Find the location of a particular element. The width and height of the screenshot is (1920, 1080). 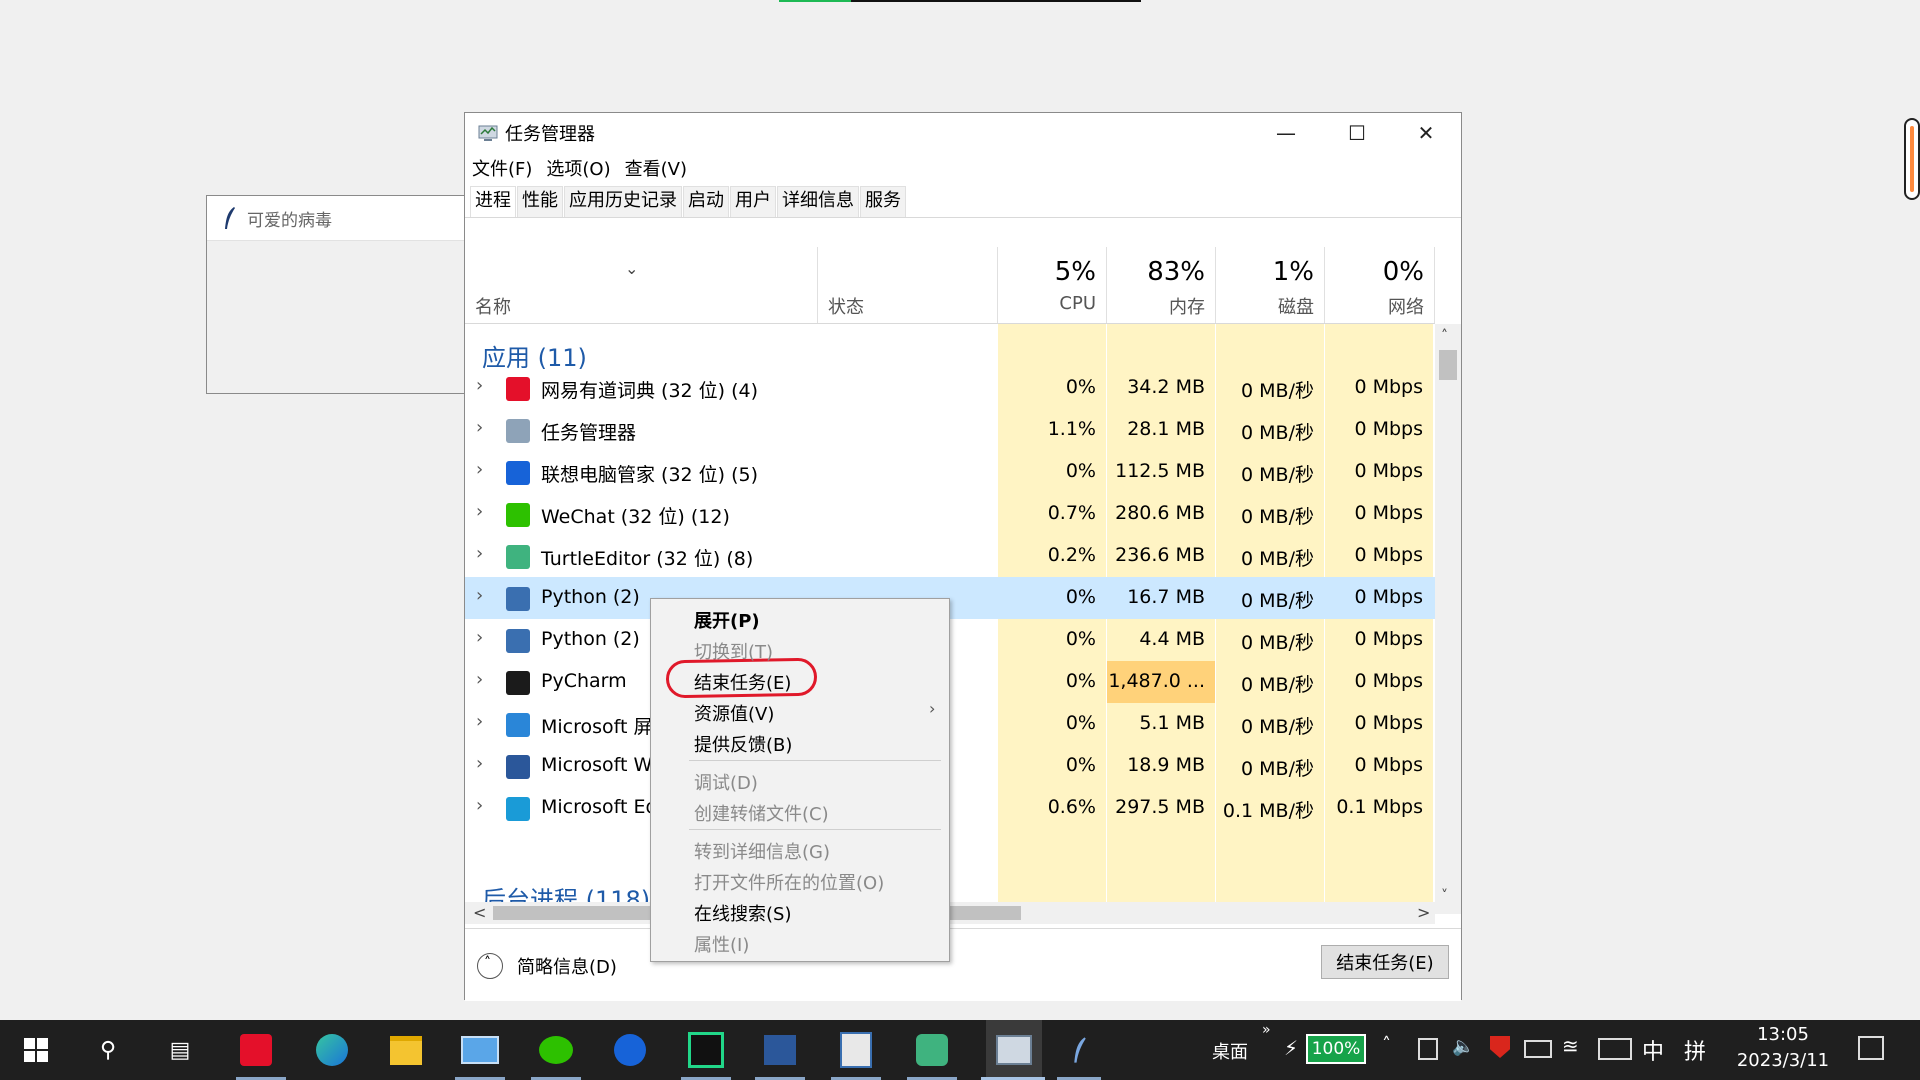

table-row: › Microsoft W 0% 18.9 MB 0 MB/秒 0 Mbps is located at coordinates (950, 766).